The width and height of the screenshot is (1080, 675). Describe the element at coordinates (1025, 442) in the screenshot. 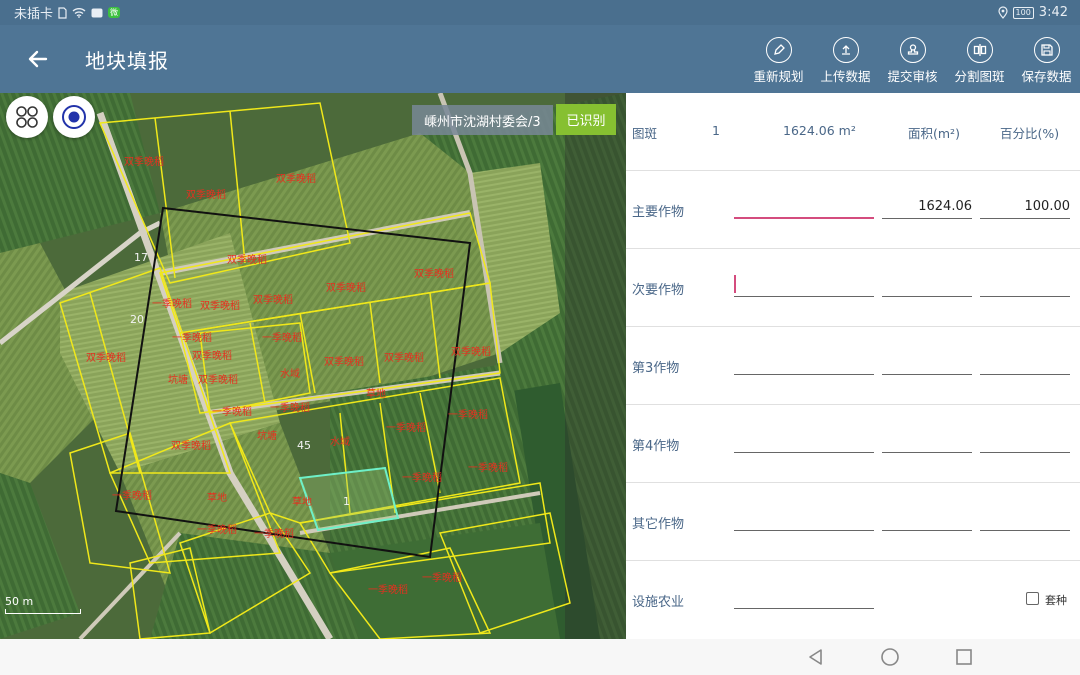

I see `fourth-crop-percent-input` at that location.